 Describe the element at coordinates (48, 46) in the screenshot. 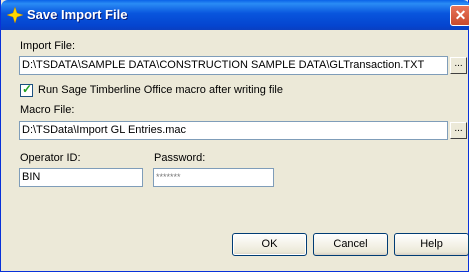

I see `import-file-label: Import File:` at that location.